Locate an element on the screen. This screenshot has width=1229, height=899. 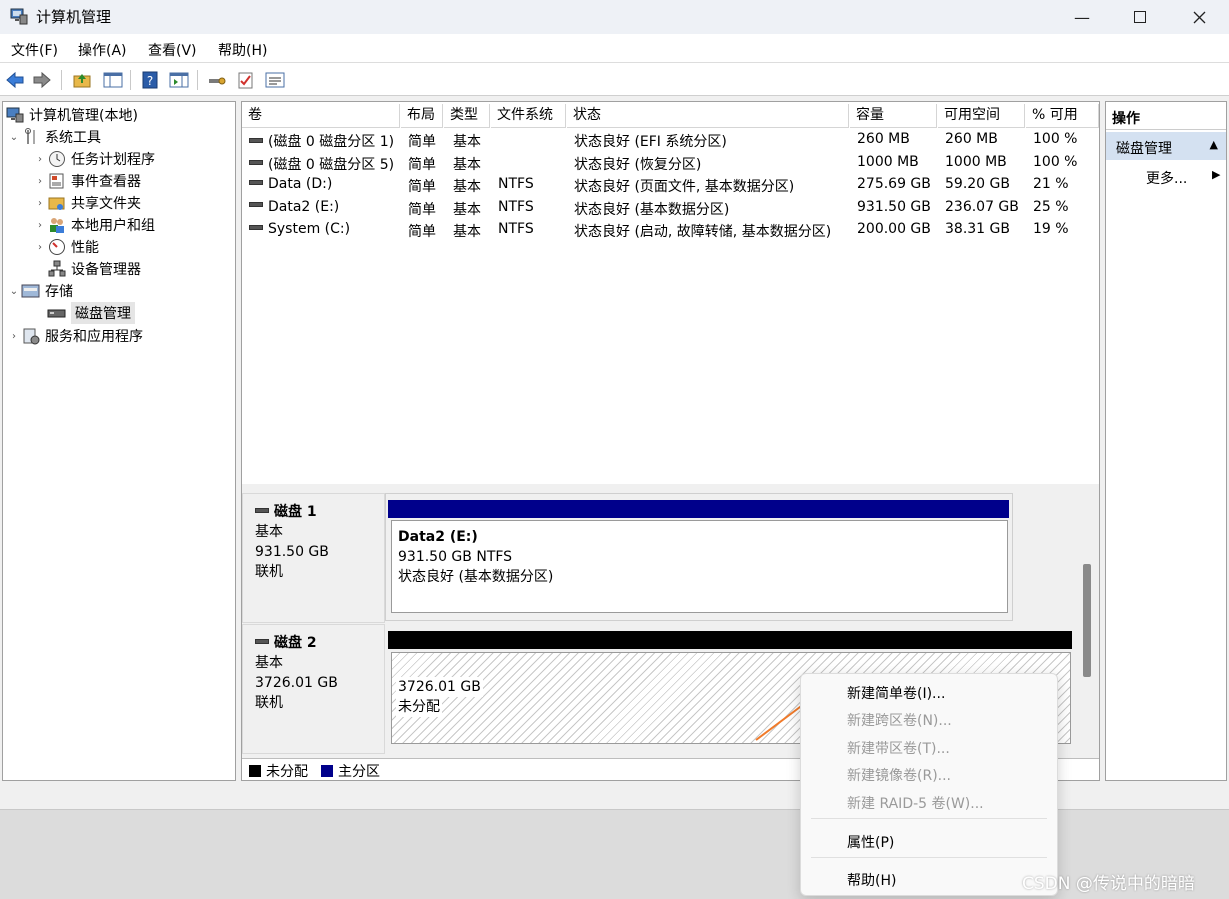
checklist-icon is located at coordinates (245, 80).